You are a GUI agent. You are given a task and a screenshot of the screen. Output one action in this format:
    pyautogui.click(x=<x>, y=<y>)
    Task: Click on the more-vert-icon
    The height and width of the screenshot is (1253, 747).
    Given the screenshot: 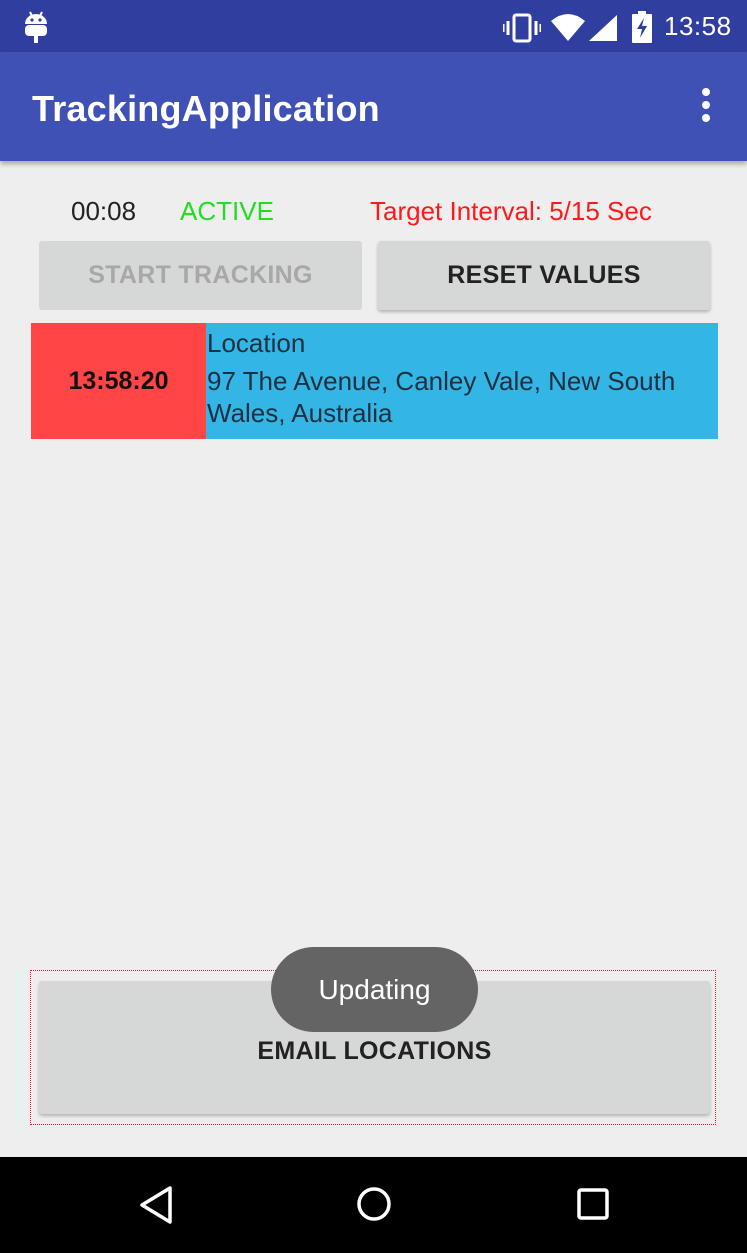 What is the action you would take?
    pyautogui.click(x=706, y=106)
    